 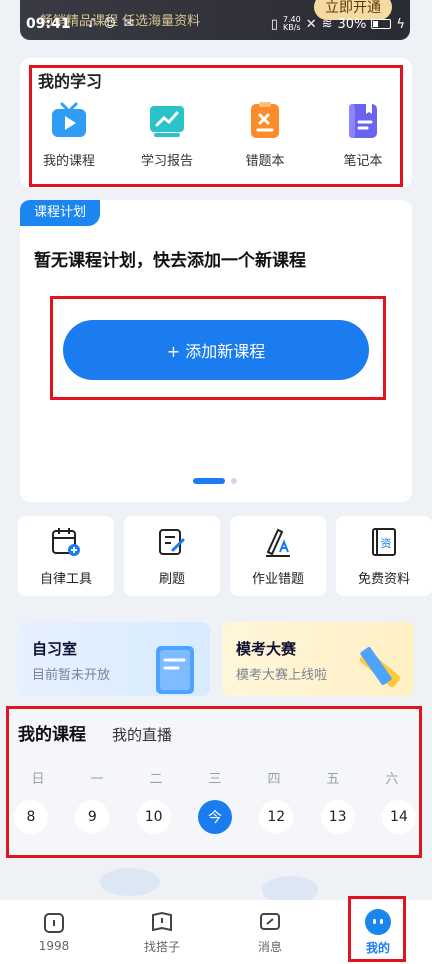 What do you see at coordinates (291, 23) in the screenshot?
I see `network-speed: 7.40 KB/s` at bounding box center [291, 23].